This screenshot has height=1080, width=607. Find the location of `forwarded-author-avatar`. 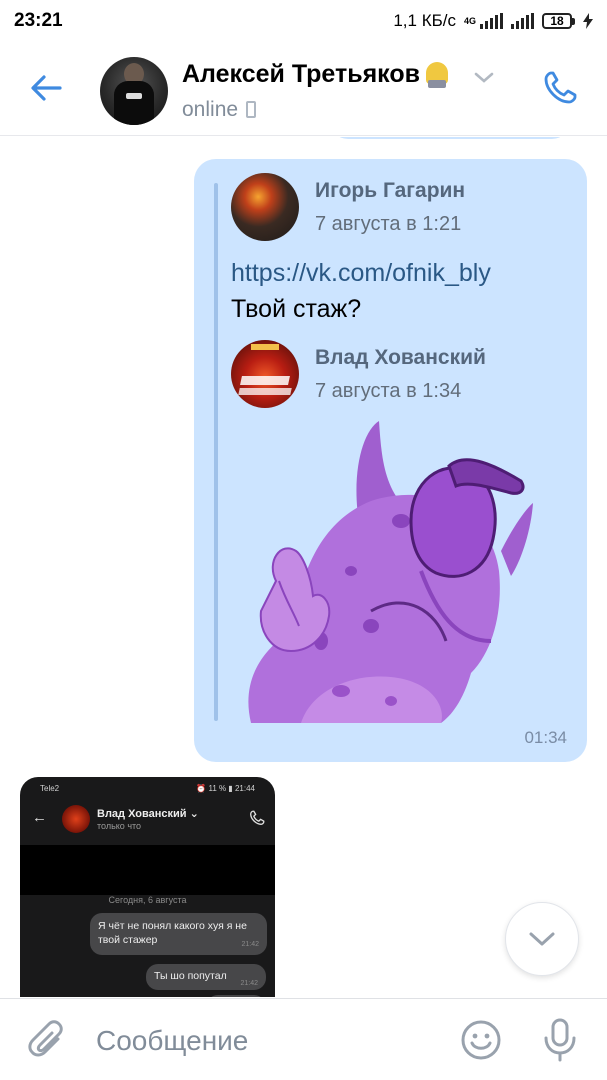

forwarded-author-avatar is located at coordinates (265, 207).